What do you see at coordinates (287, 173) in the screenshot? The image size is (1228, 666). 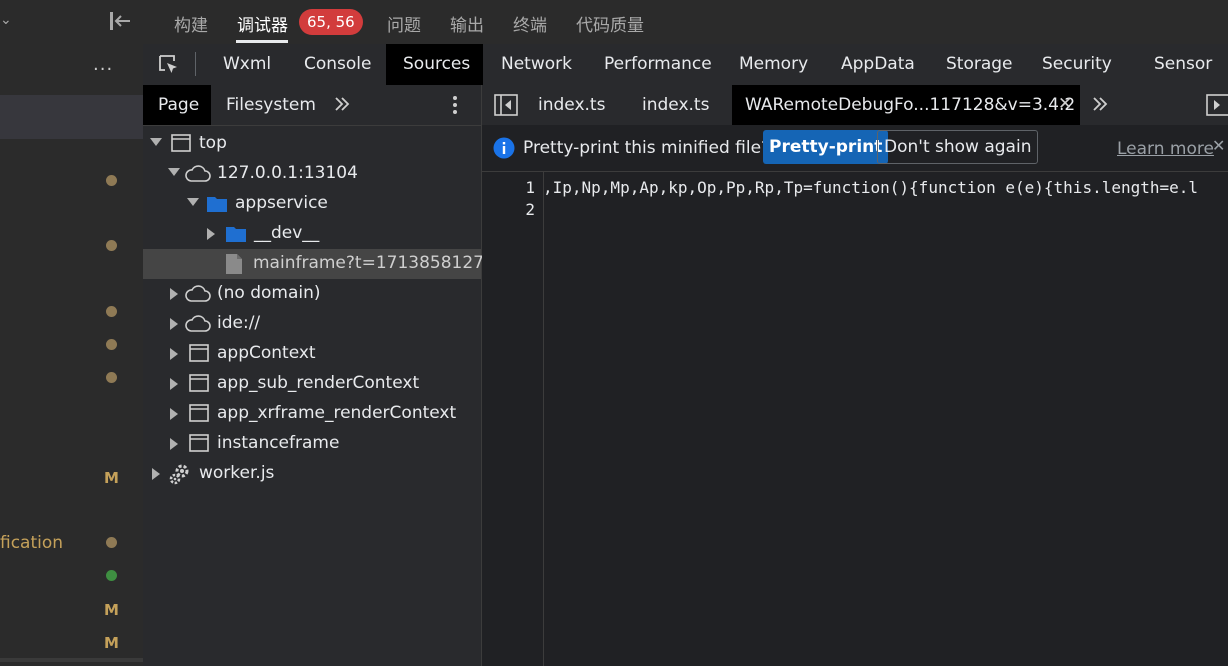 I see `tree-item-label: 127.0.0.1:13104` at bounding box center [287, 173].